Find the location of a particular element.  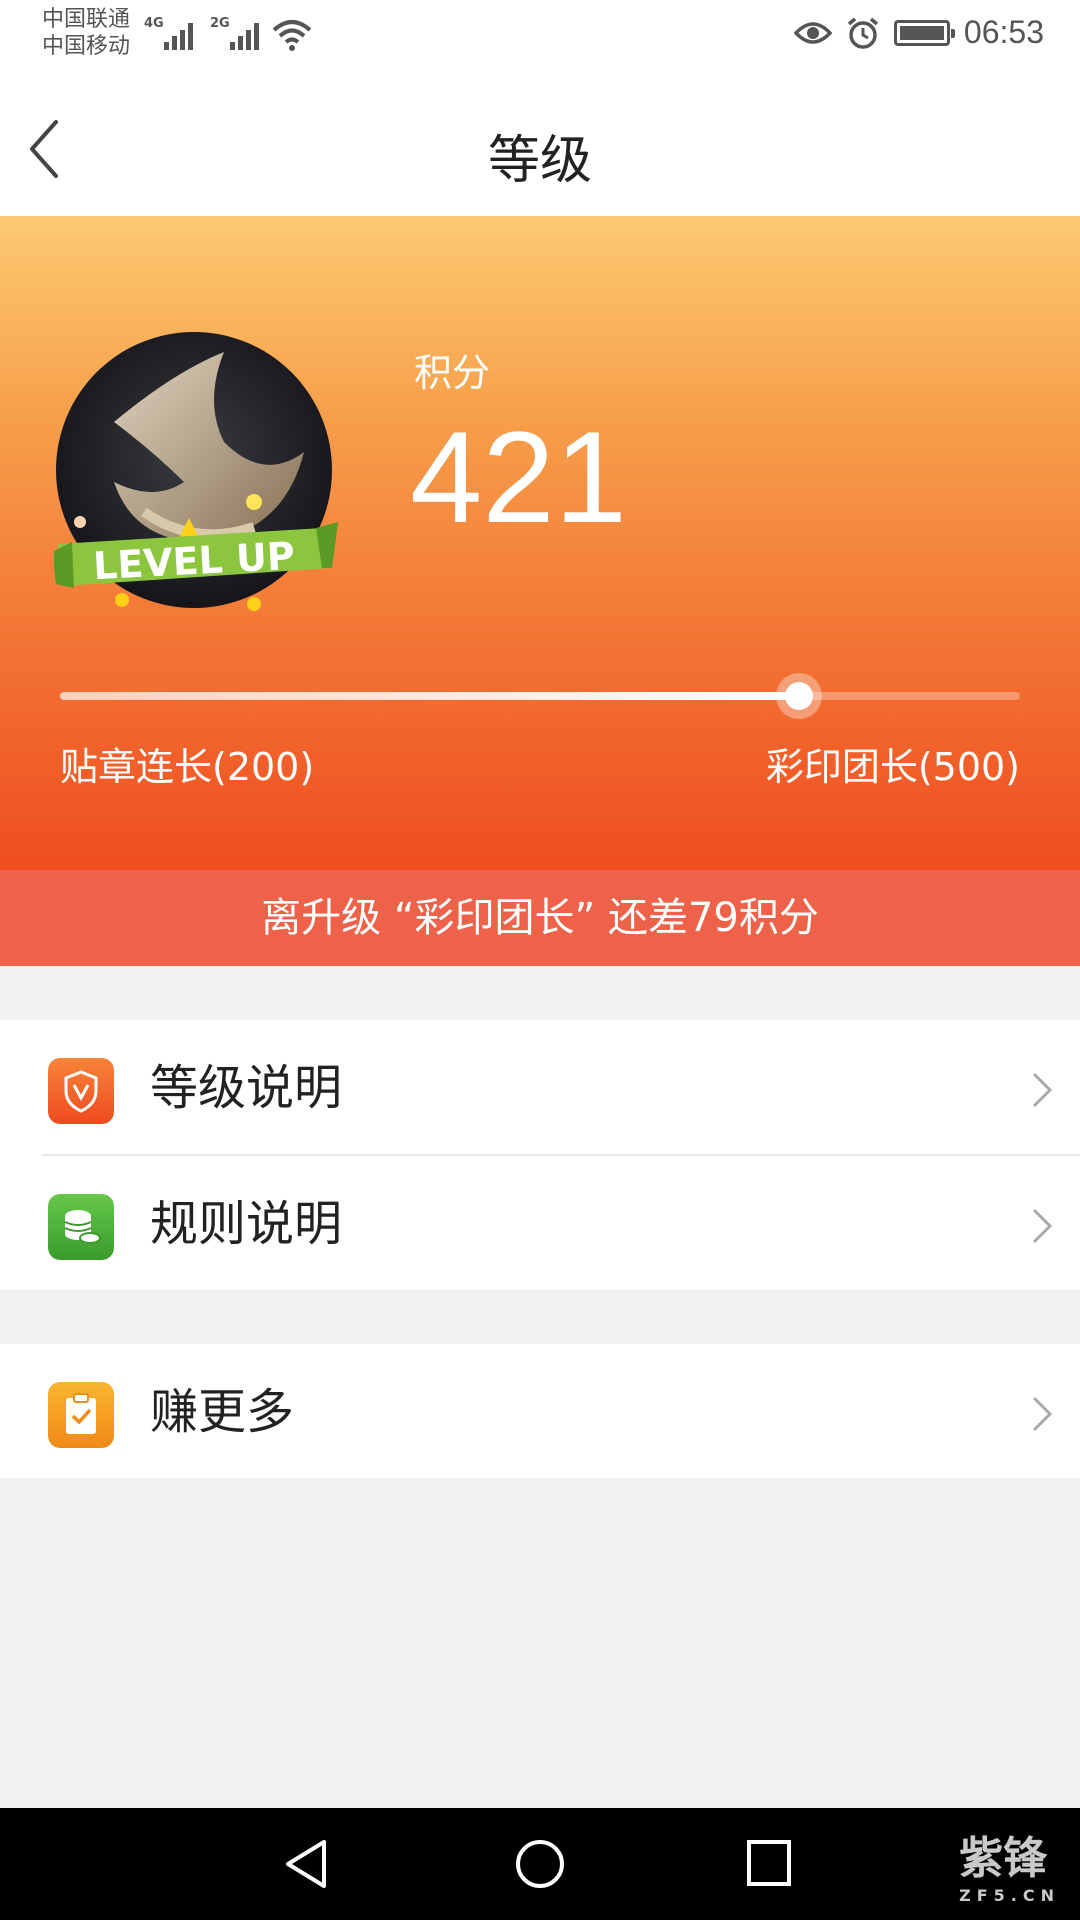

clipboard-check-icon is located at coordinates (81, 1415).